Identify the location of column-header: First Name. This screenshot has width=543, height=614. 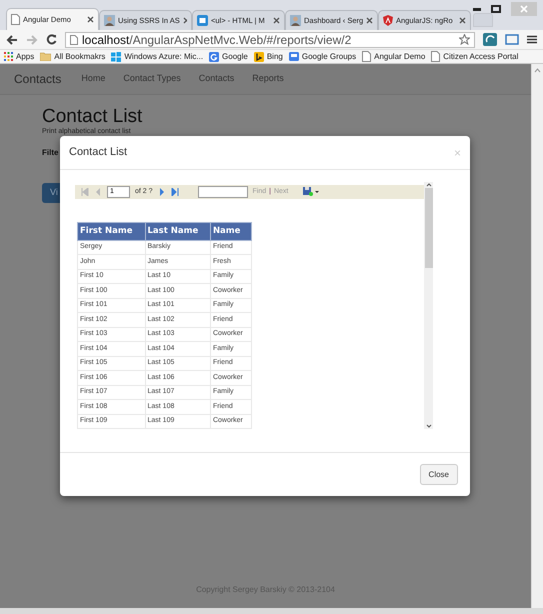
(111, 231).